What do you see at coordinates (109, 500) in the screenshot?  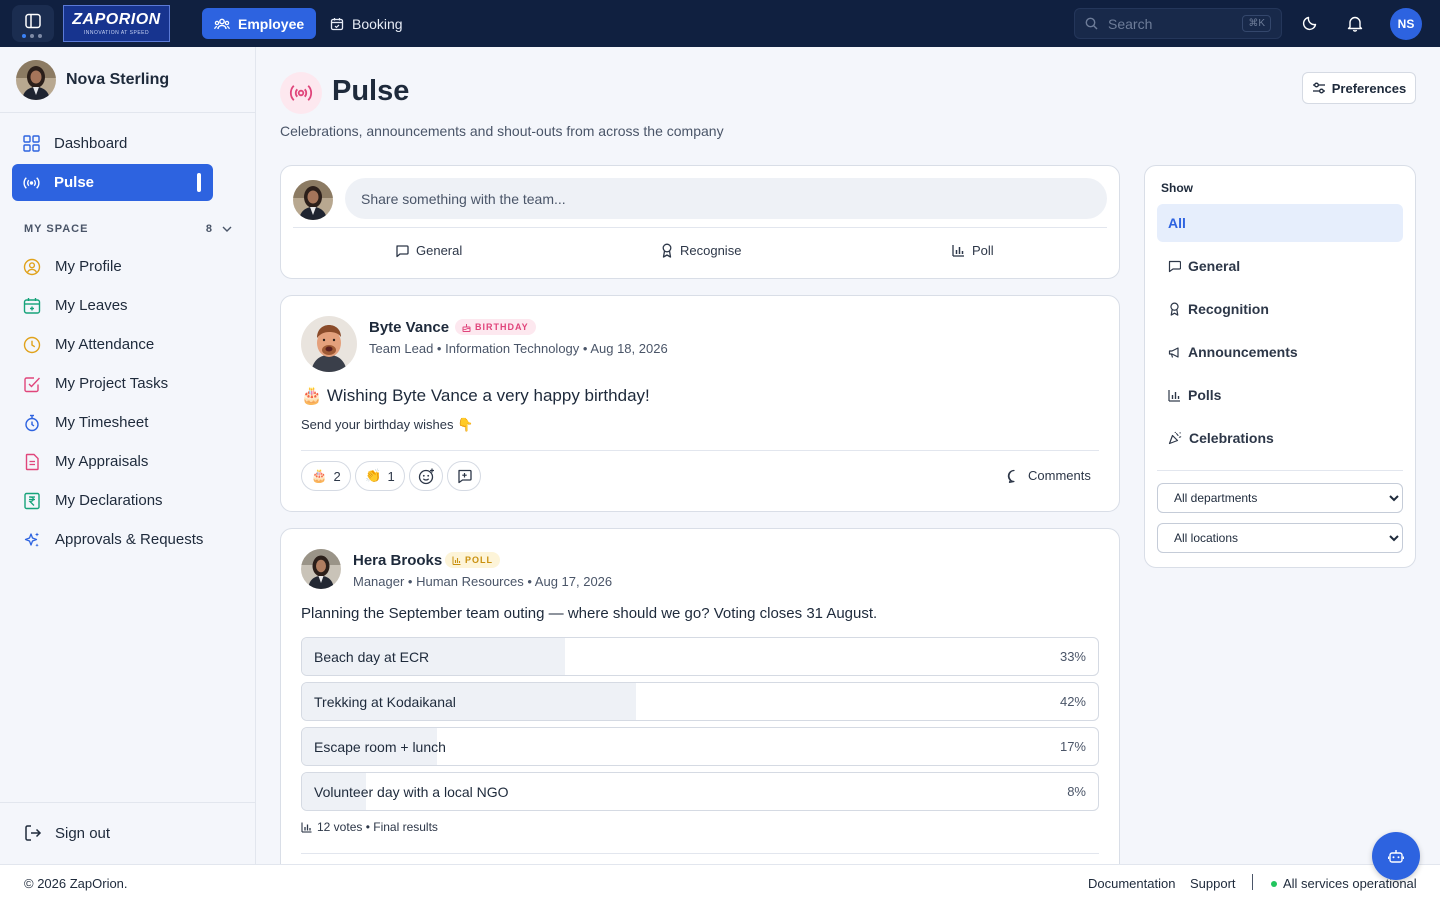 I see `sidebar-item-label: My Declarations` at bounding box center [109, 500].